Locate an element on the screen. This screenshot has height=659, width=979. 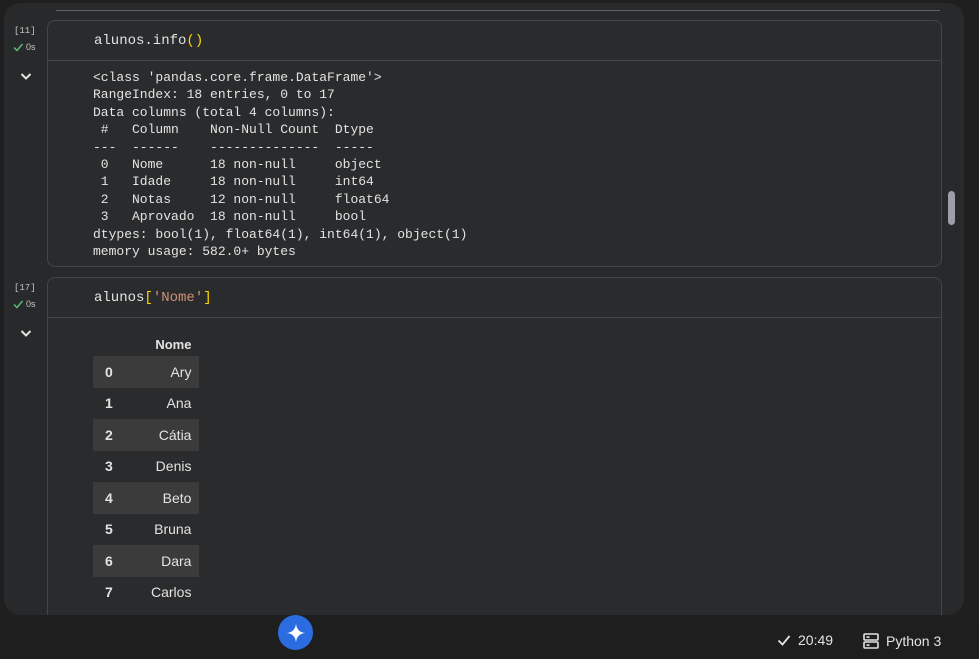
row-index: 1 is located at coordinates (109, 403).